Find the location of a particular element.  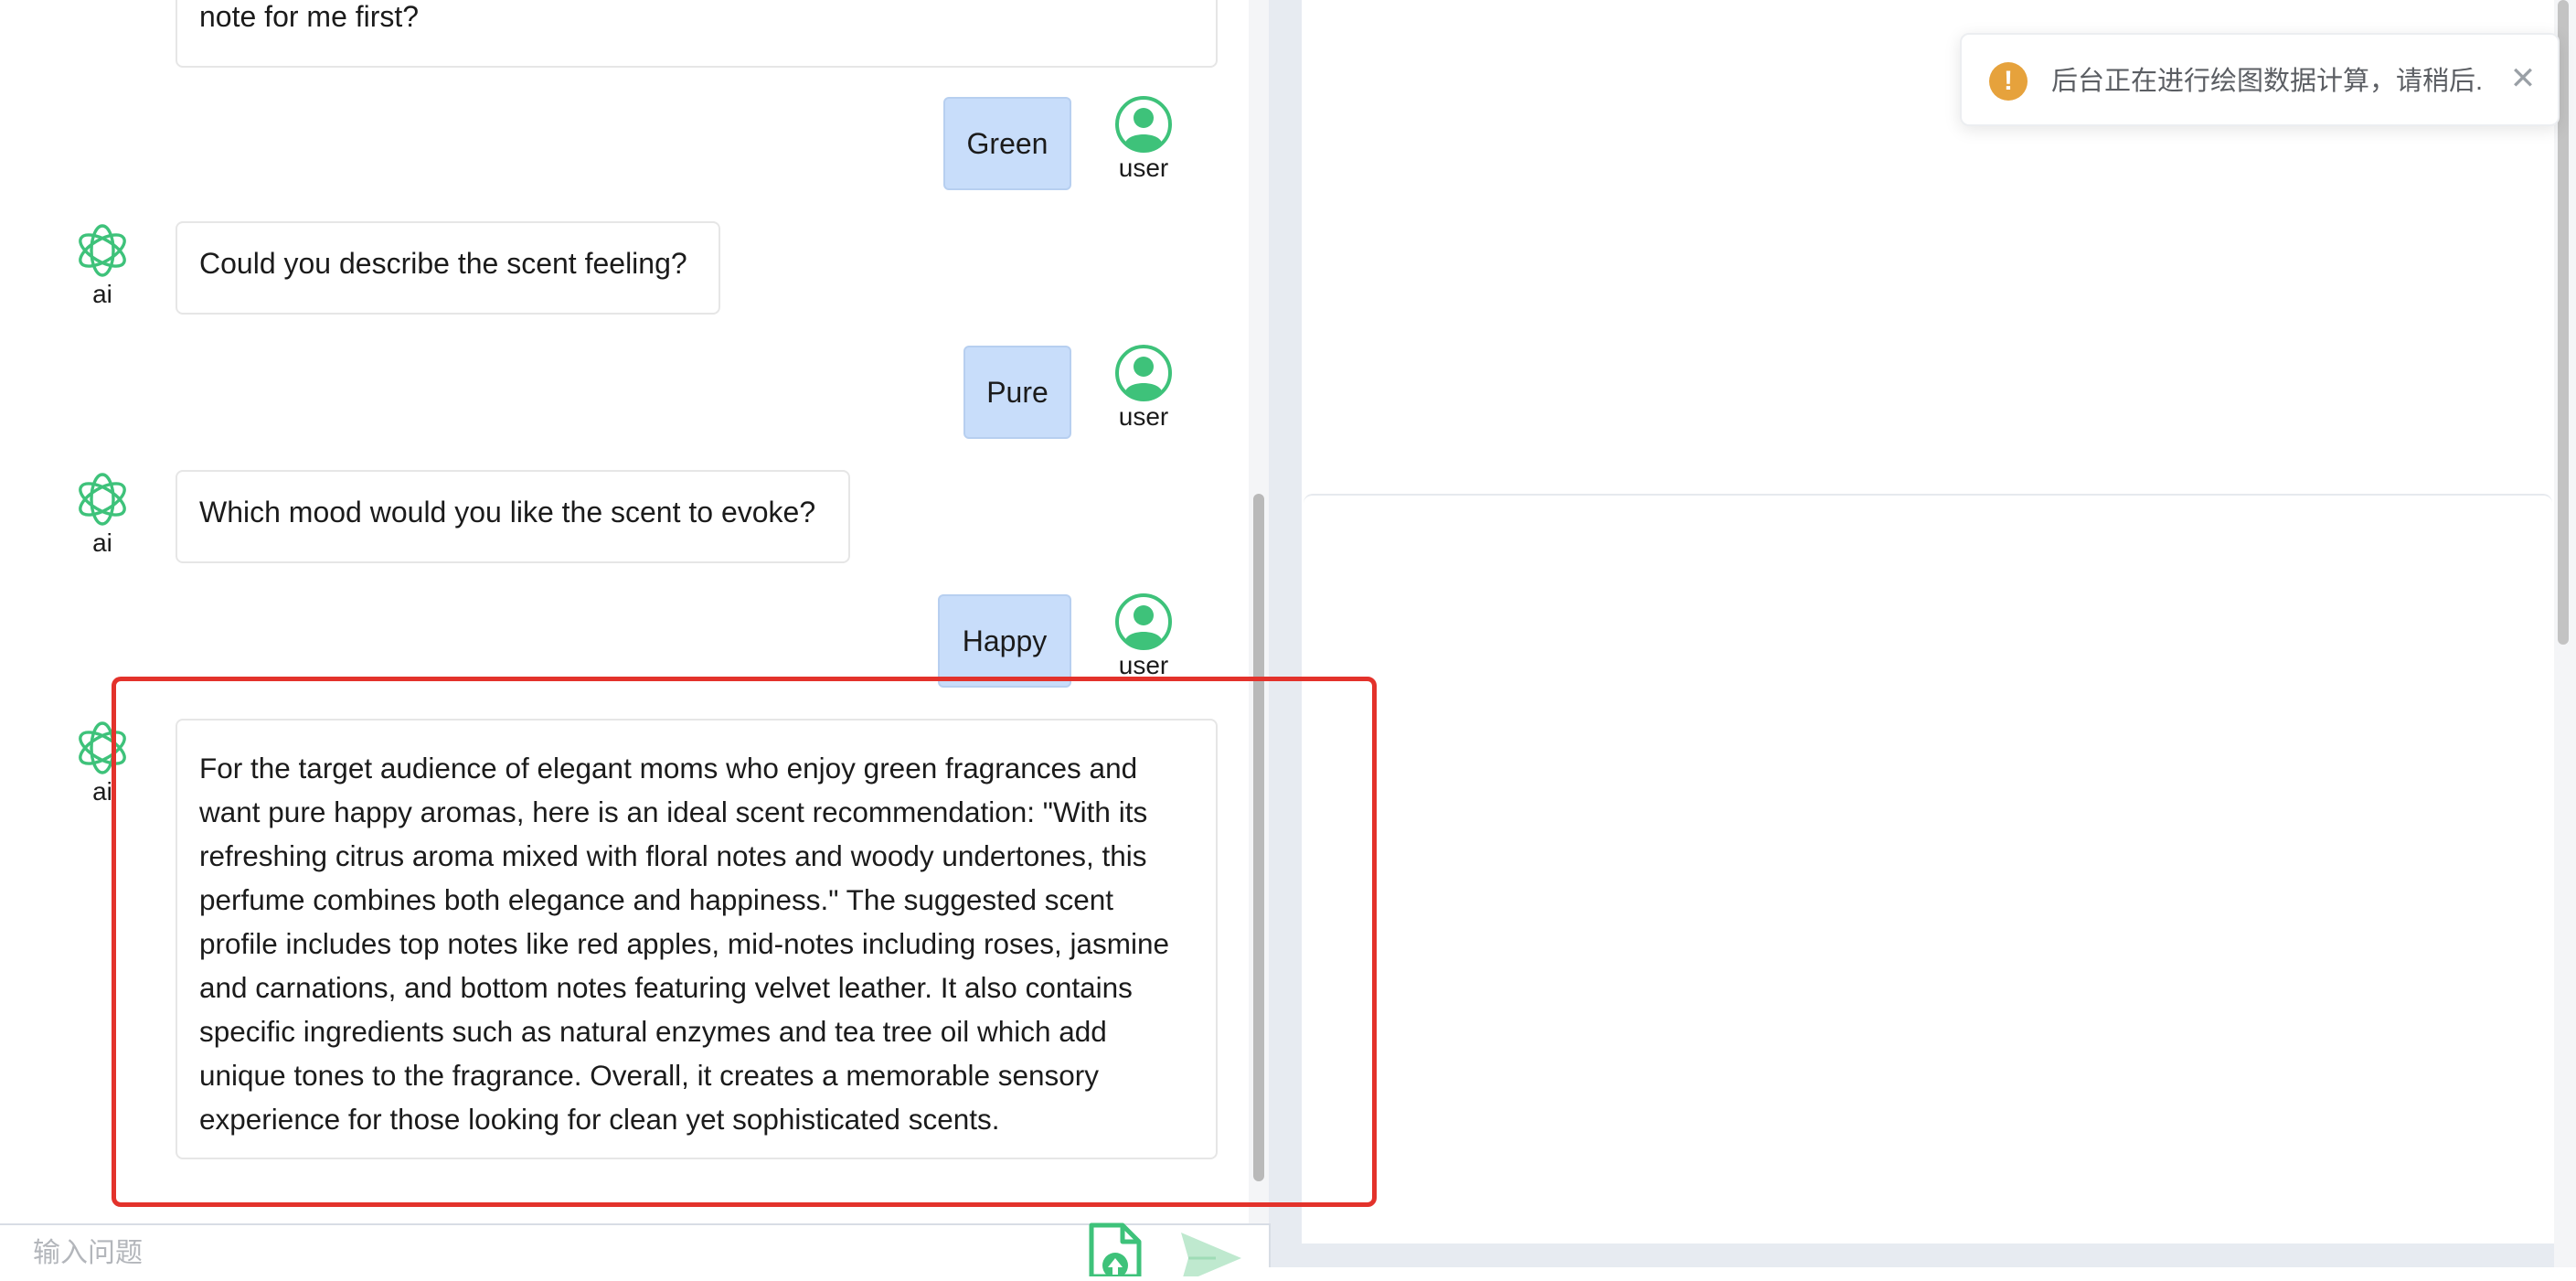

ai-message-text: Could you describe the scent feeling? is located at coordinates (443, 264).